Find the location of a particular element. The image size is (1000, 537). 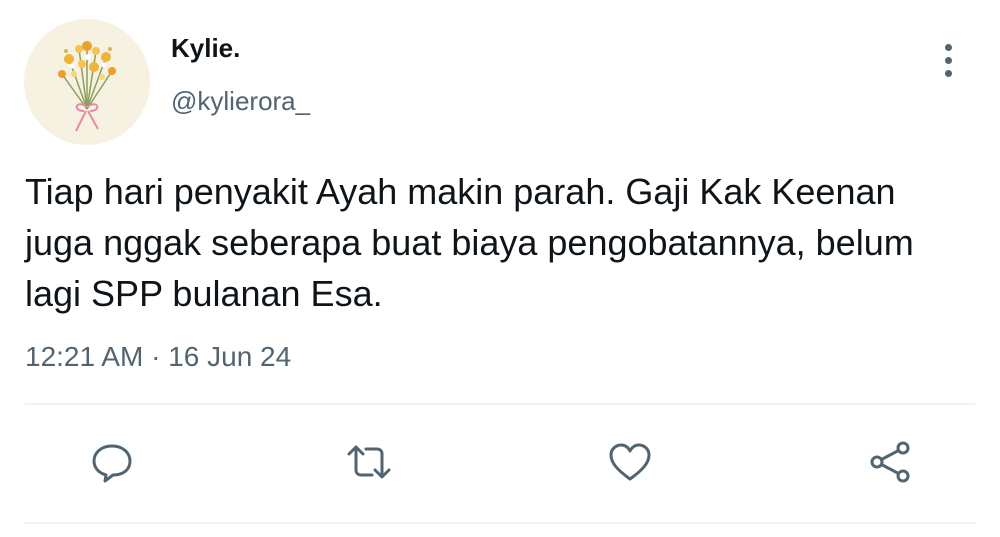

retweet-button is located at coordinates (369, 462).